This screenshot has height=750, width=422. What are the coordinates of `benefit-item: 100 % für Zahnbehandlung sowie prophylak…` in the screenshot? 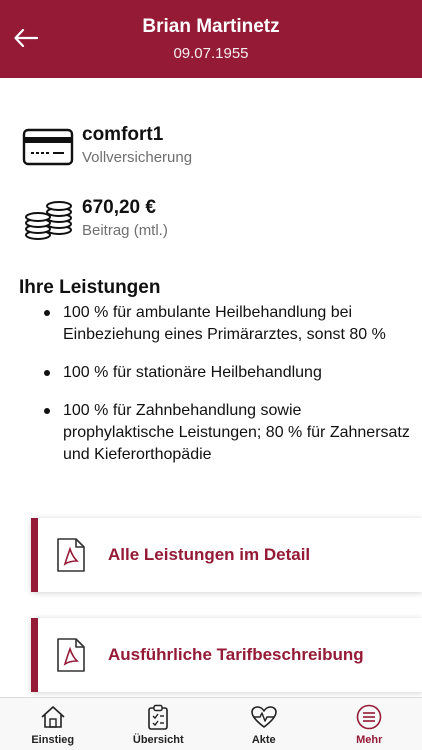 It's located at (226, 433).